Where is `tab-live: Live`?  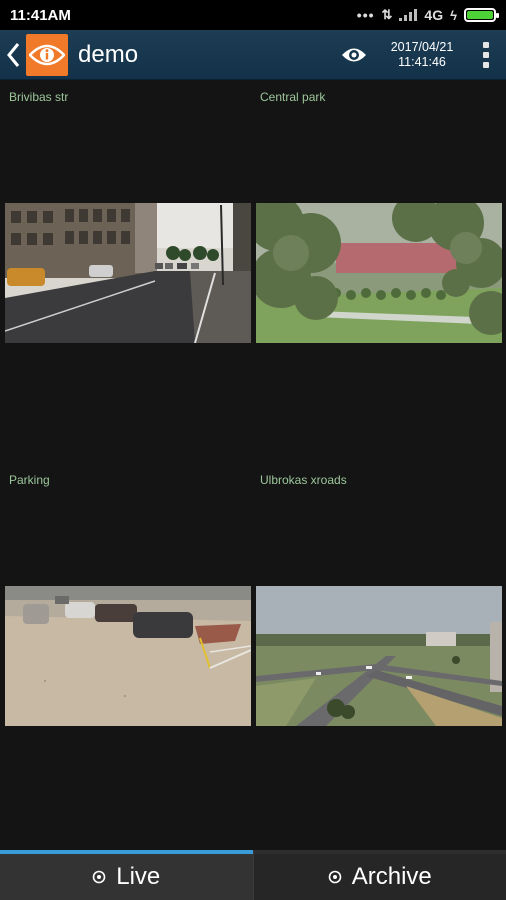
tab-live: Live is located at coordinates (126, 875).